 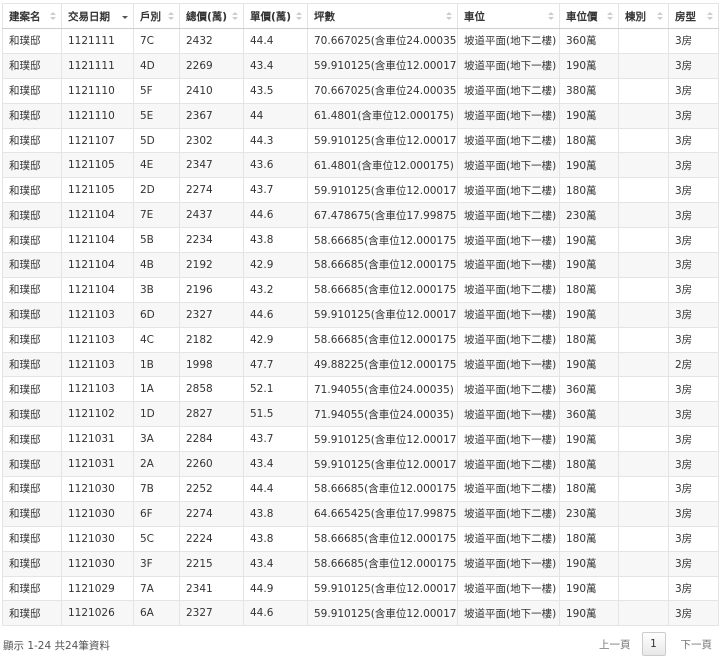 What do you see at coordinates (97, 140) in the screenshot?
I see `table-cell: 1121107` at bounding box center [97, 140].